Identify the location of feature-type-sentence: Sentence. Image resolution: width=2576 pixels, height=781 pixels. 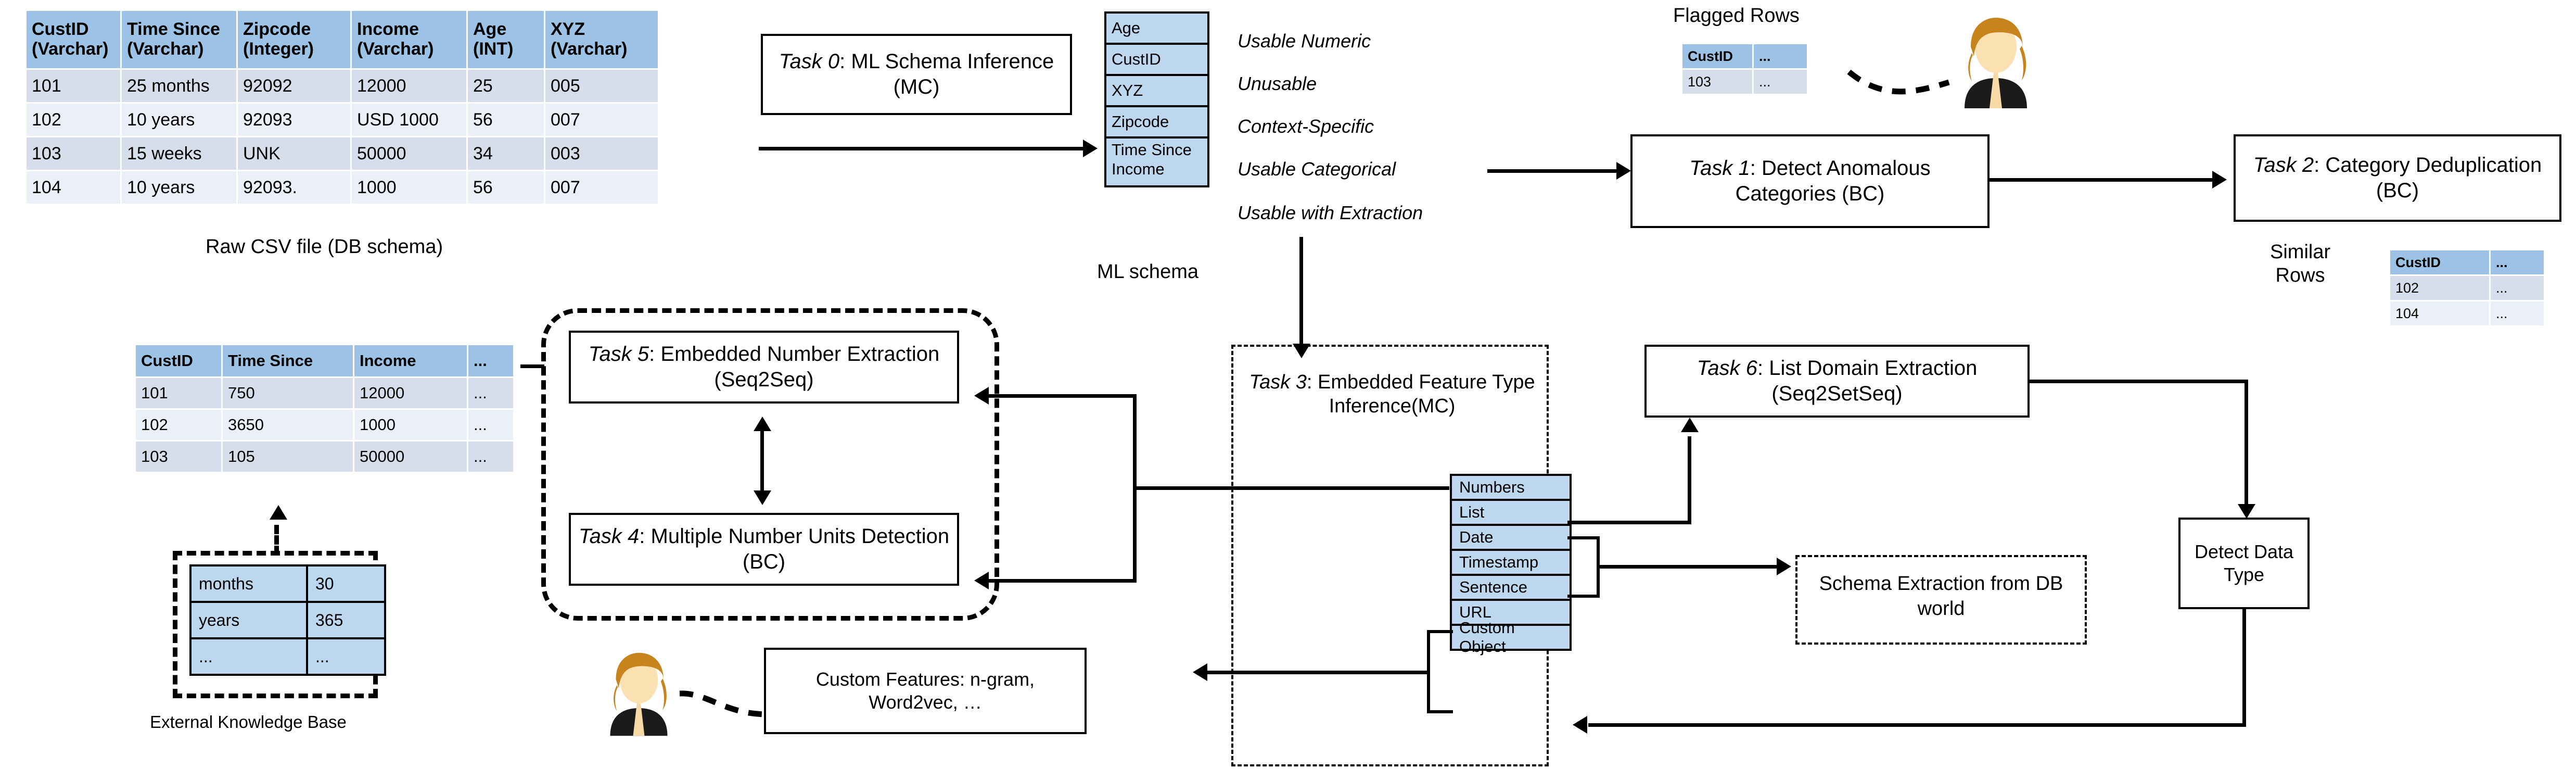
(1511, 588).